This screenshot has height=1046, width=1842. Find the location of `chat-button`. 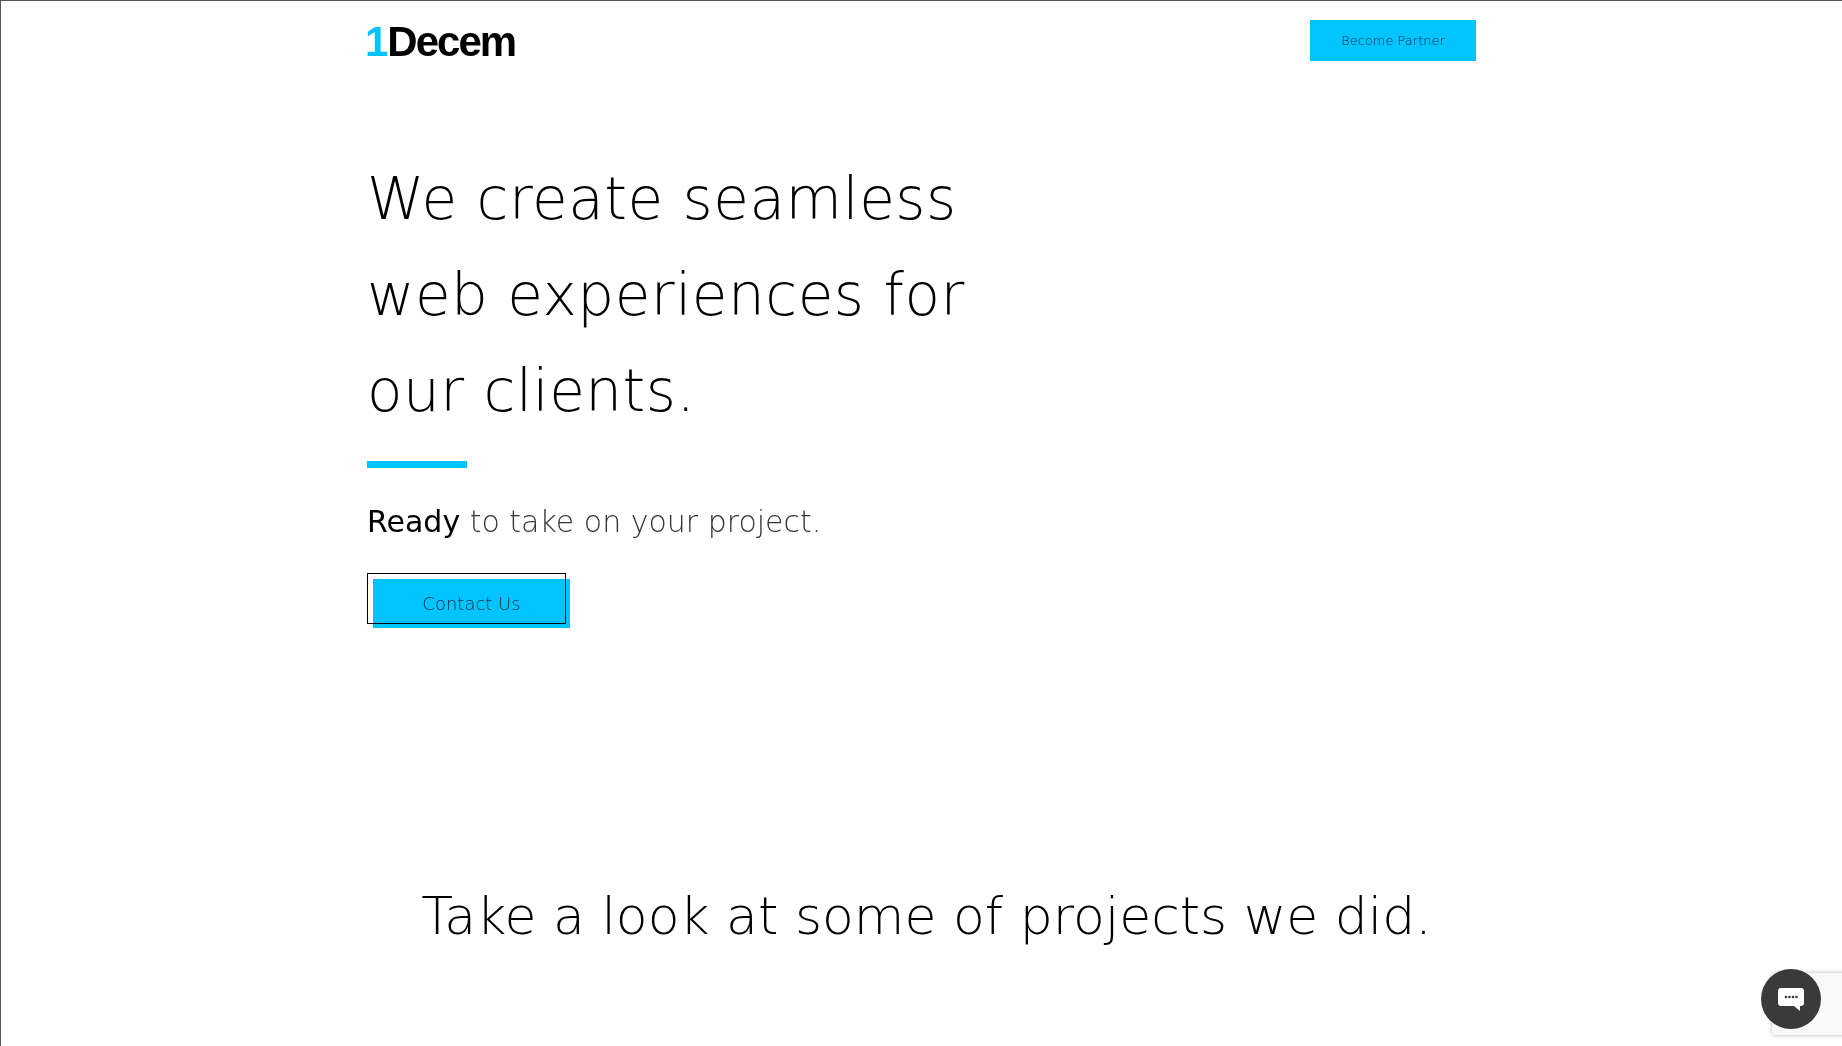

chat-button is located at coordinates (1791, 999).